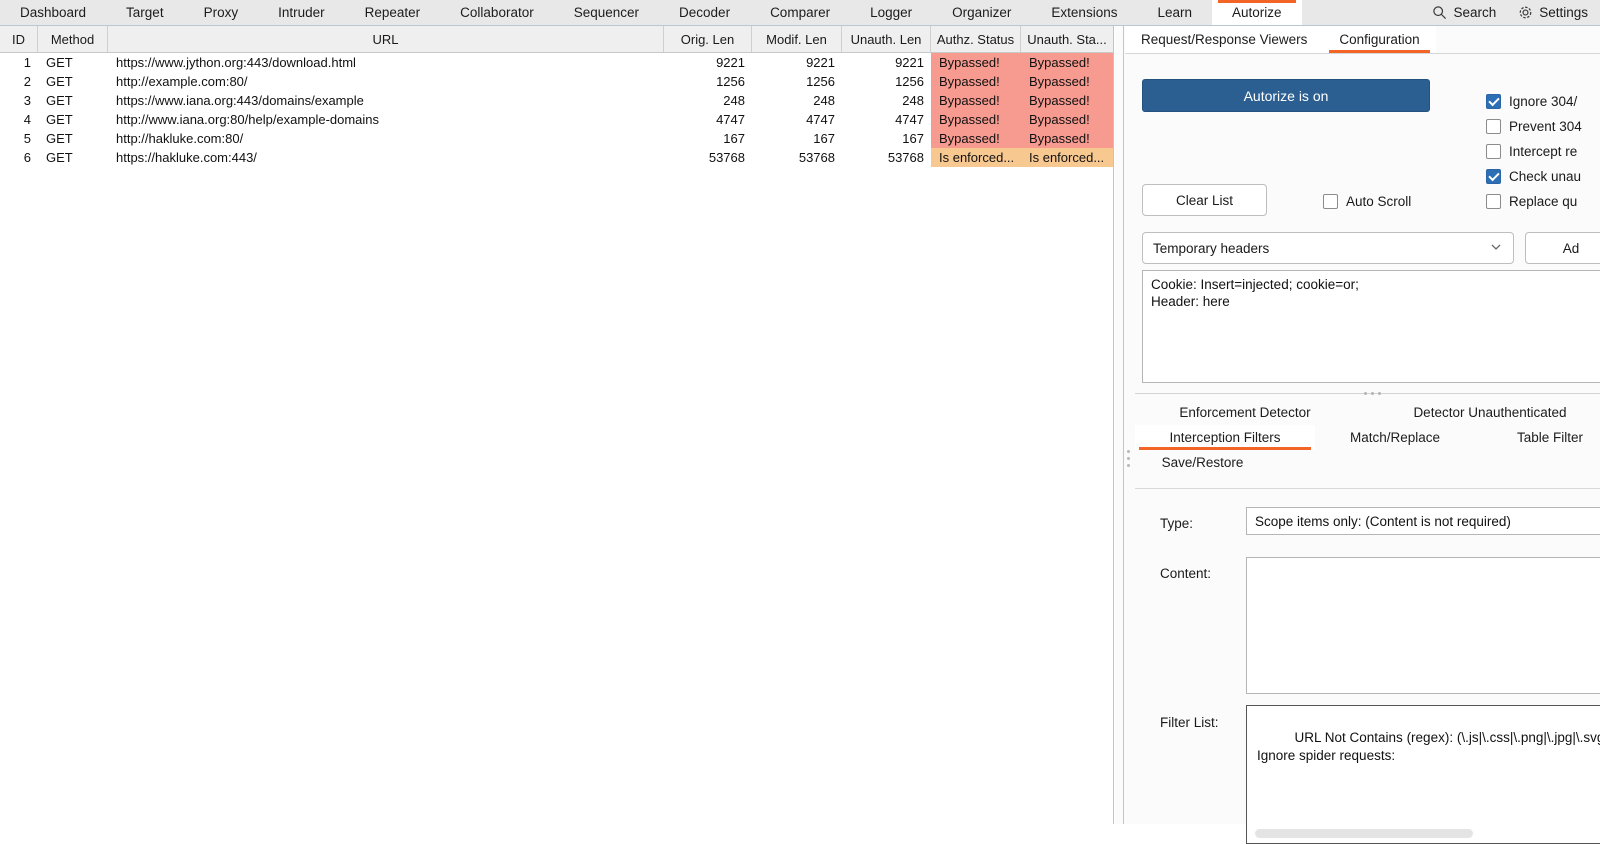  What do you see at coordinates (1543, 151) in the screenshot?
I see `option-checkbox-label: Intercept re` at bounding box center [1543, 151].